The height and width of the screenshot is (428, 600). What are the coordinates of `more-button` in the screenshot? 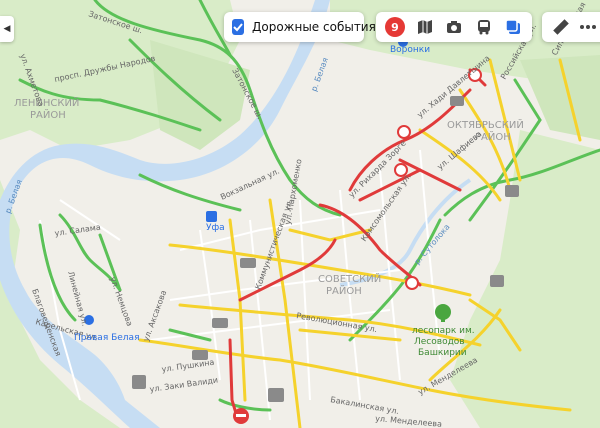 It's located at (587, 27).